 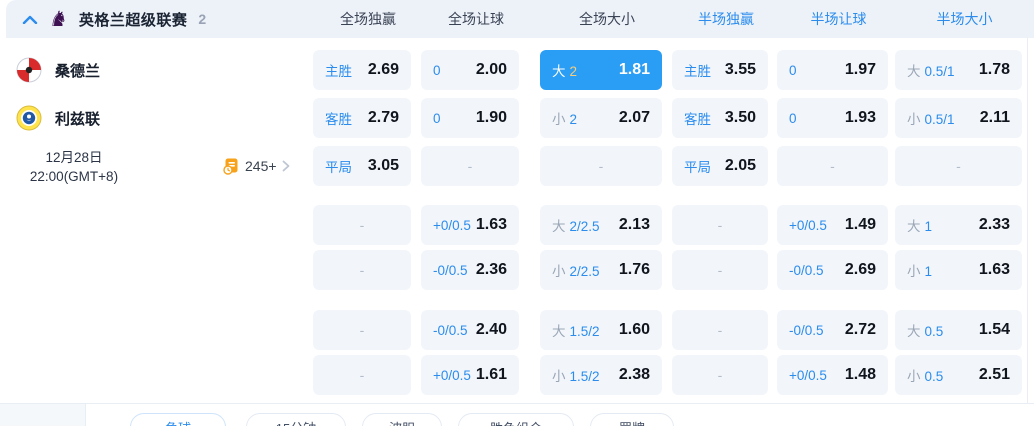 What do you see at coordinates (860, 224) in the screenshot?
I see `odds-value: 1.49` at bounding box center [860, 224].